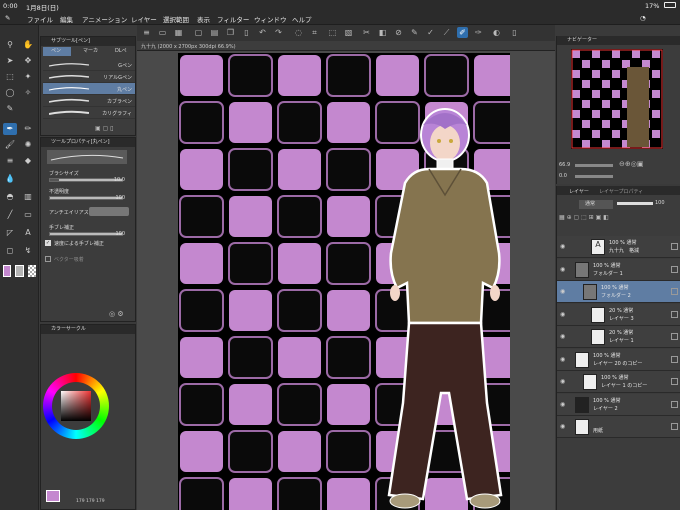 Image resolution: width=680 pixels, height=510 pixels. Describe the element at coordinates (594, 165) in the screenshot. I see `zoom-slider` at that location.